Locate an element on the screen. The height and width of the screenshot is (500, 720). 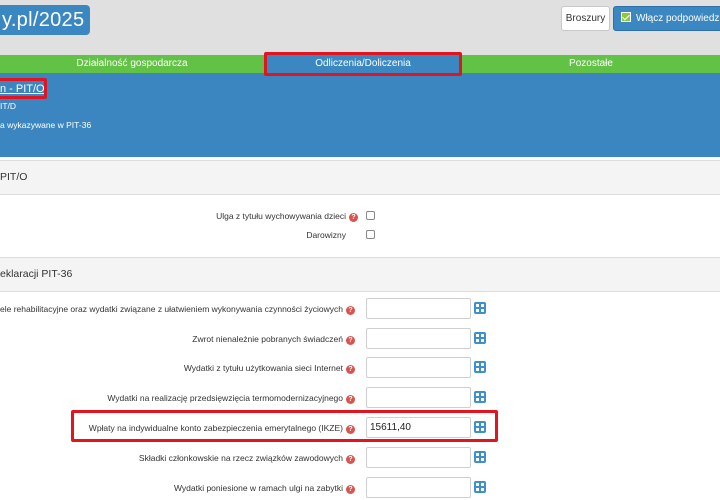
check-icon is located at coordinates (626, 17).